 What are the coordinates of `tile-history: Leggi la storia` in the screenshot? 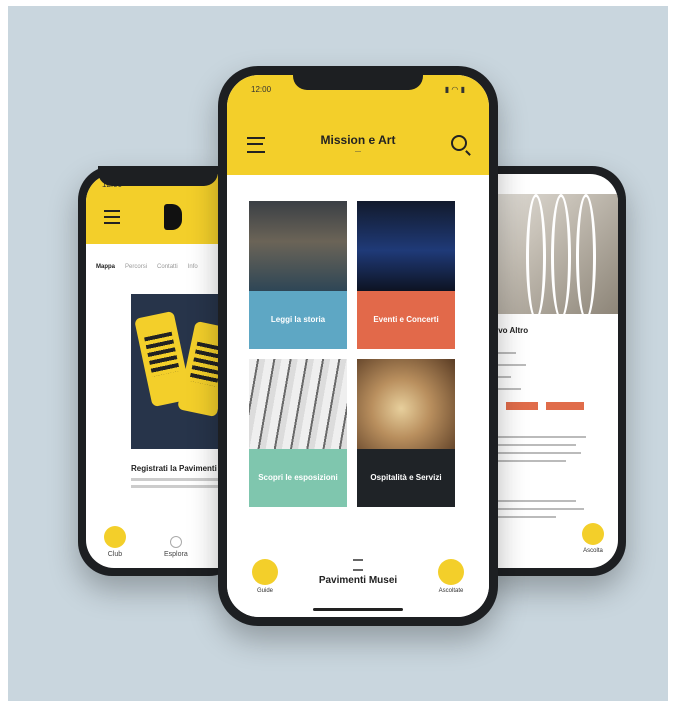 It's located at (298, 275).